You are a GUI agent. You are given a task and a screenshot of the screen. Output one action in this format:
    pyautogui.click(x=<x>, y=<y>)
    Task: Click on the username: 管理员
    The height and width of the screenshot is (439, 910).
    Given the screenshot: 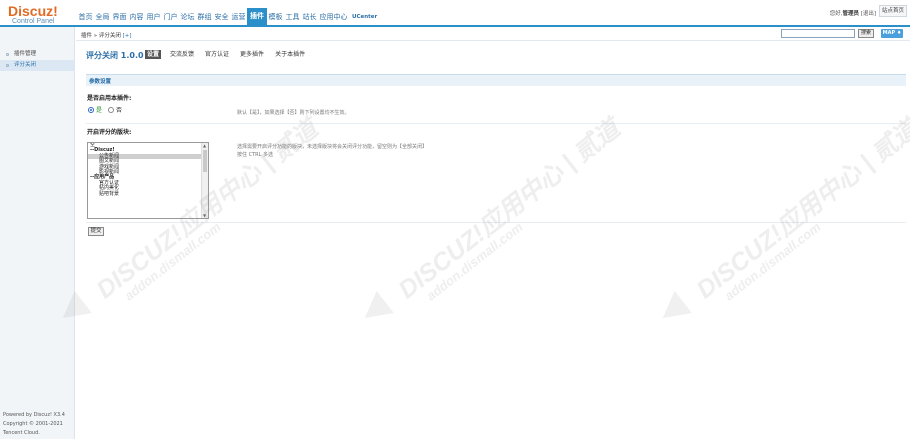 What is the action you would take?
    pyautogui.click(x=850, y=14)
    